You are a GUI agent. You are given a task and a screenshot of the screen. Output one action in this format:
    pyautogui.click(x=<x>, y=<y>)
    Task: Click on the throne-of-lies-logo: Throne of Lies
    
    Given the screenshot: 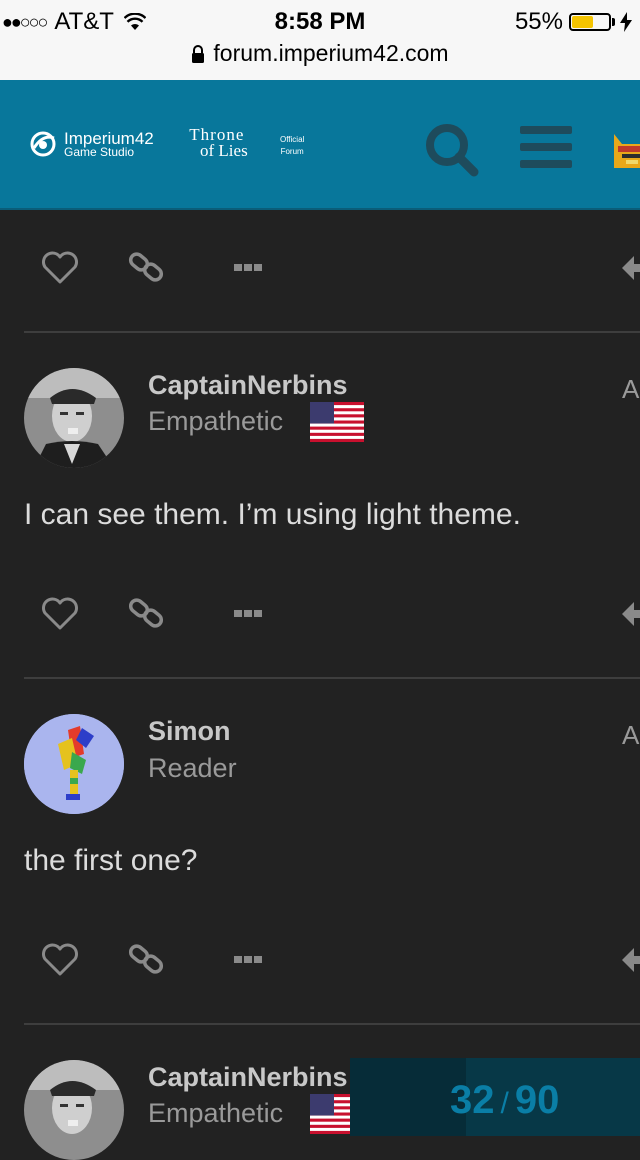 What is the action you would take?
    pyautogui.click(x=217, y=143)
    